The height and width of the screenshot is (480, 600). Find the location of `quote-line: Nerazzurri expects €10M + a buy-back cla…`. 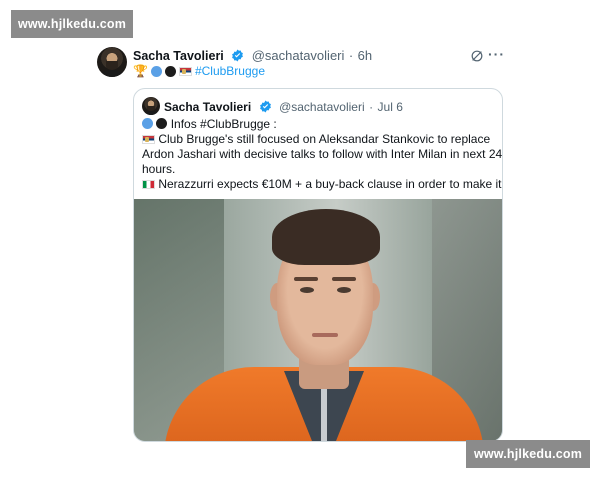

quote-line: Nerazzurri expects €10M + a buy-back cla… is located at coordinates (322, 184).